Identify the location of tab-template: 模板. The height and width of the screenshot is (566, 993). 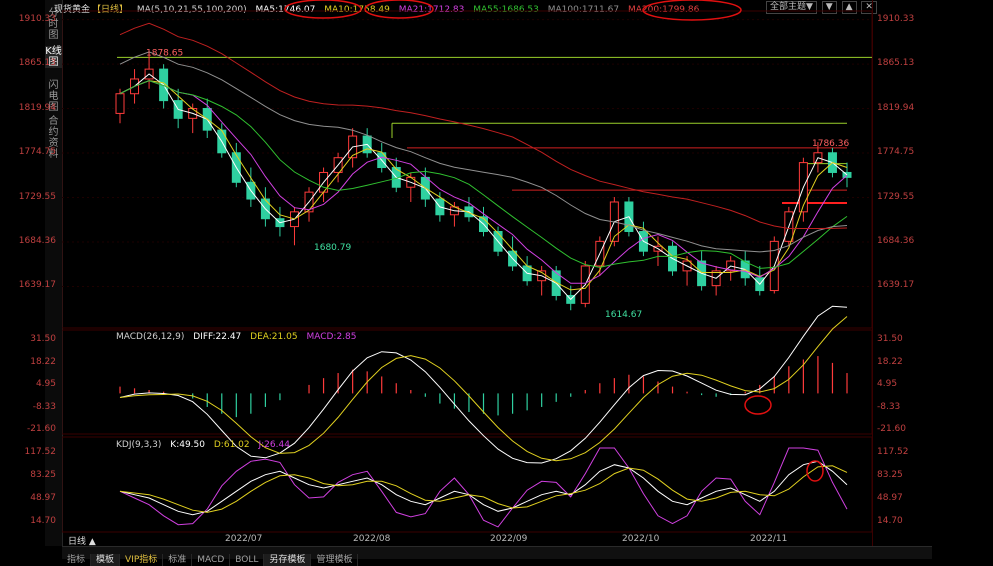
(106, 560).